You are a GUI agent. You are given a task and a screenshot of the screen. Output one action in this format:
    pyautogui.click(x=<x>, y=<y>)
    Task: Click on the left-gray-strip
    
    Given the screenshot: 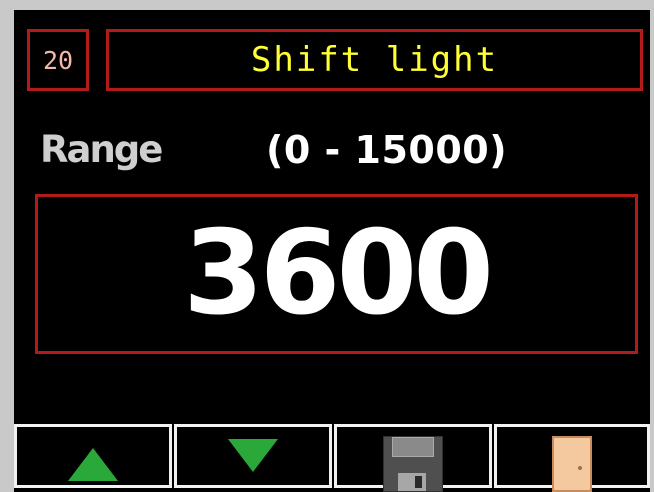 What is the action you would take?
    pyautogui.click(x=7, y=251)
    